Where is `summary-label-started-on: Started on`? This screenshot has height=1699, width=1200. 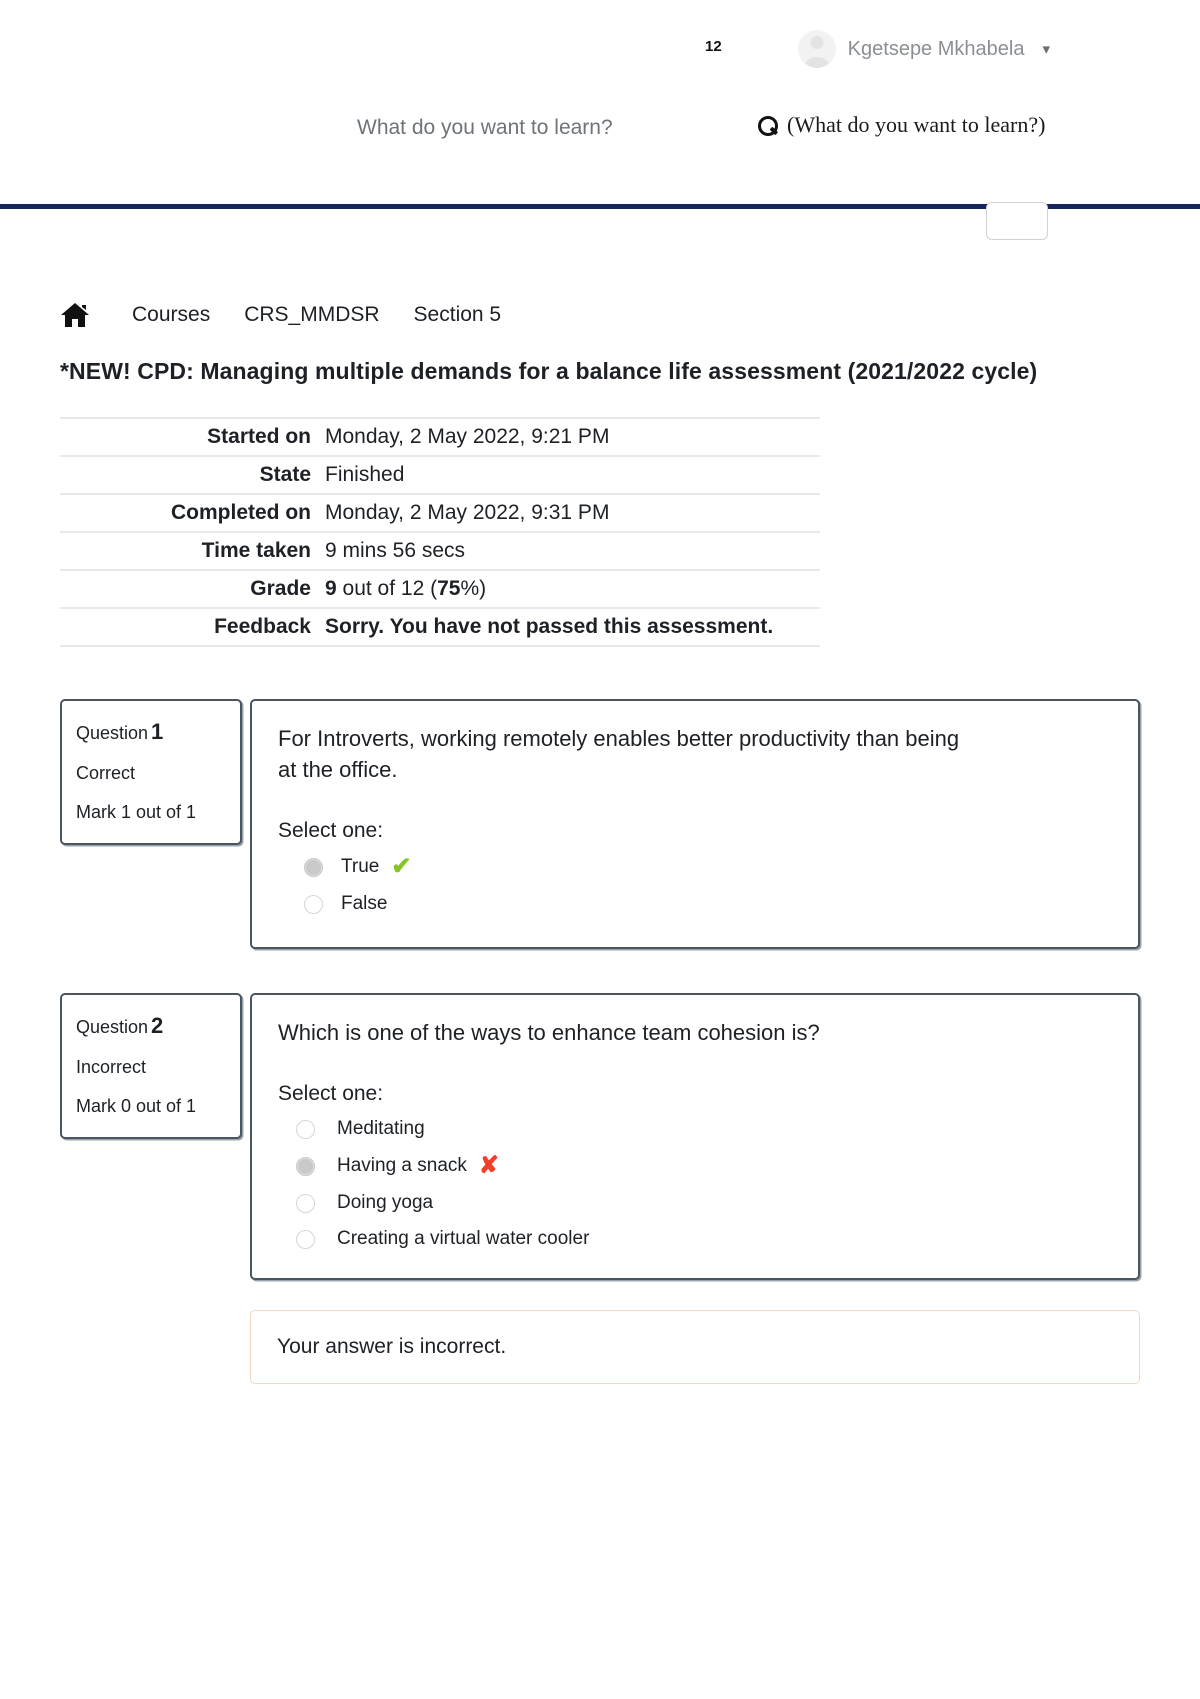
summary-label-started-on: Started on is located at coordinates (259, 436).